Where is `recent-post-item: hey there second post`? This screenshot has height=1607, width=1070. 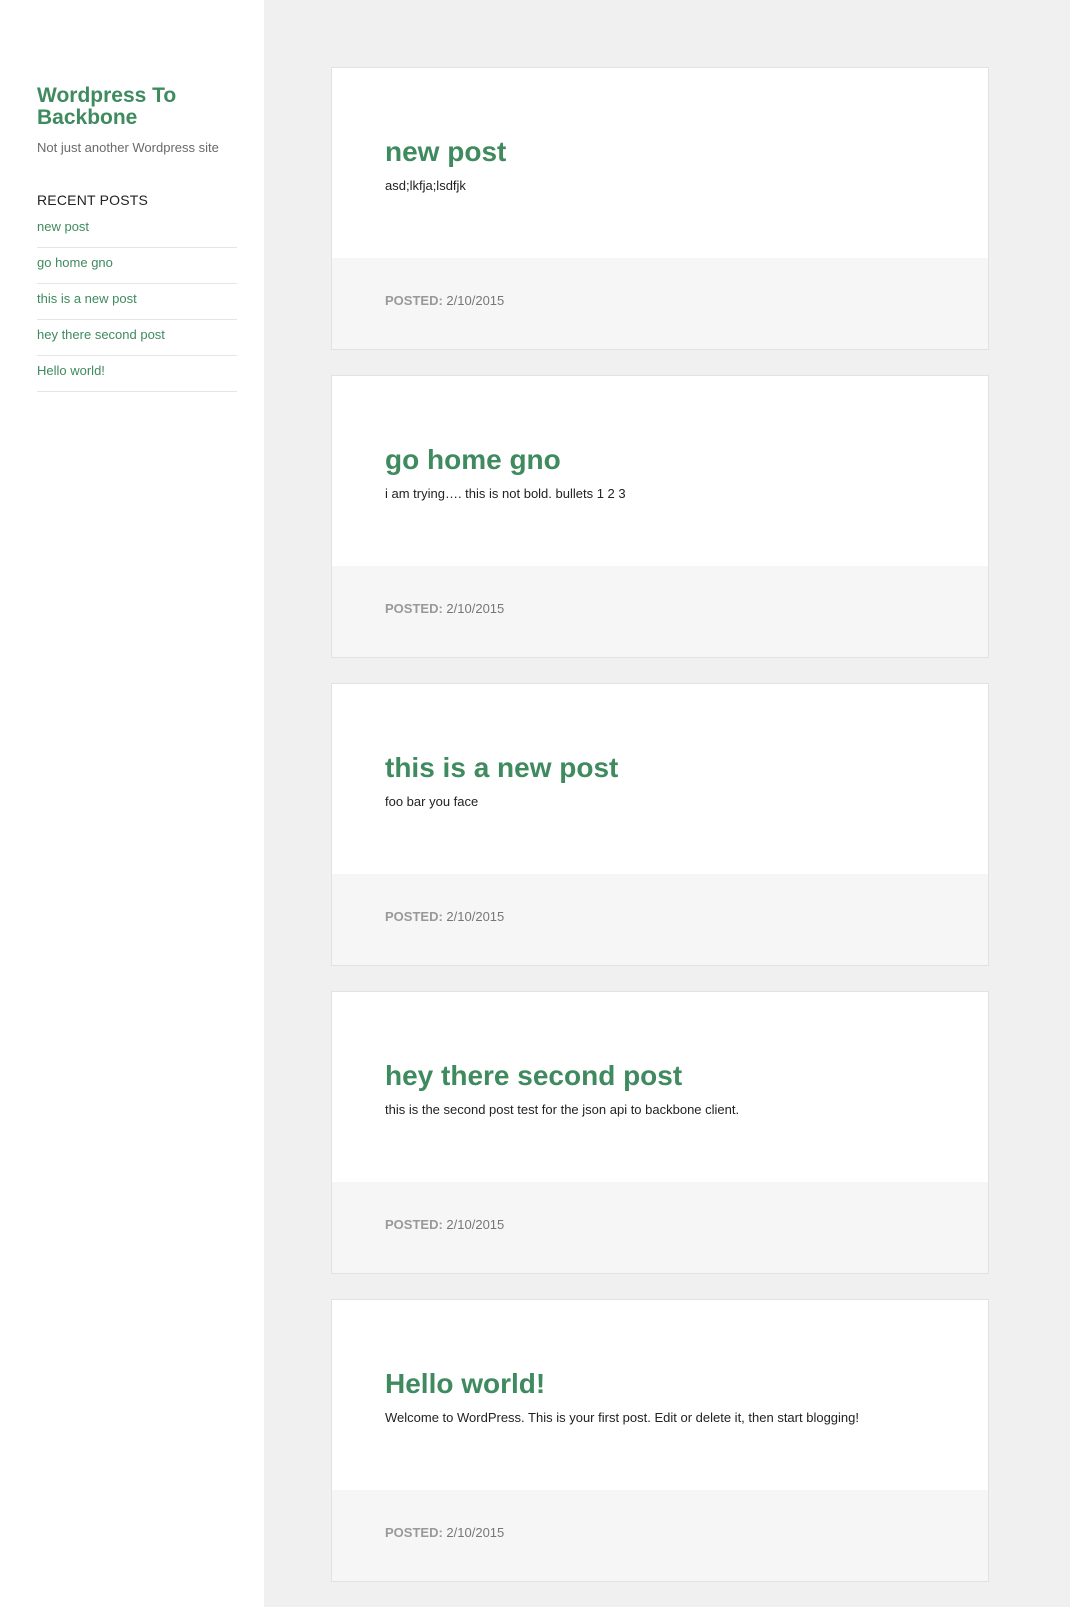
recent-post-item: hey there second post is located at coordinates (137, 338).